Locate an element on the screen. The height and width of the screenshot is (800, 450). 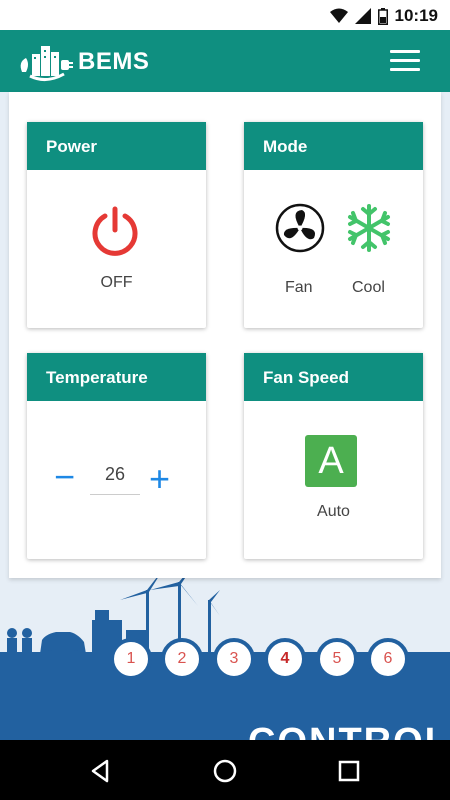
snowflake-icon is located at coordinates (369, 228).